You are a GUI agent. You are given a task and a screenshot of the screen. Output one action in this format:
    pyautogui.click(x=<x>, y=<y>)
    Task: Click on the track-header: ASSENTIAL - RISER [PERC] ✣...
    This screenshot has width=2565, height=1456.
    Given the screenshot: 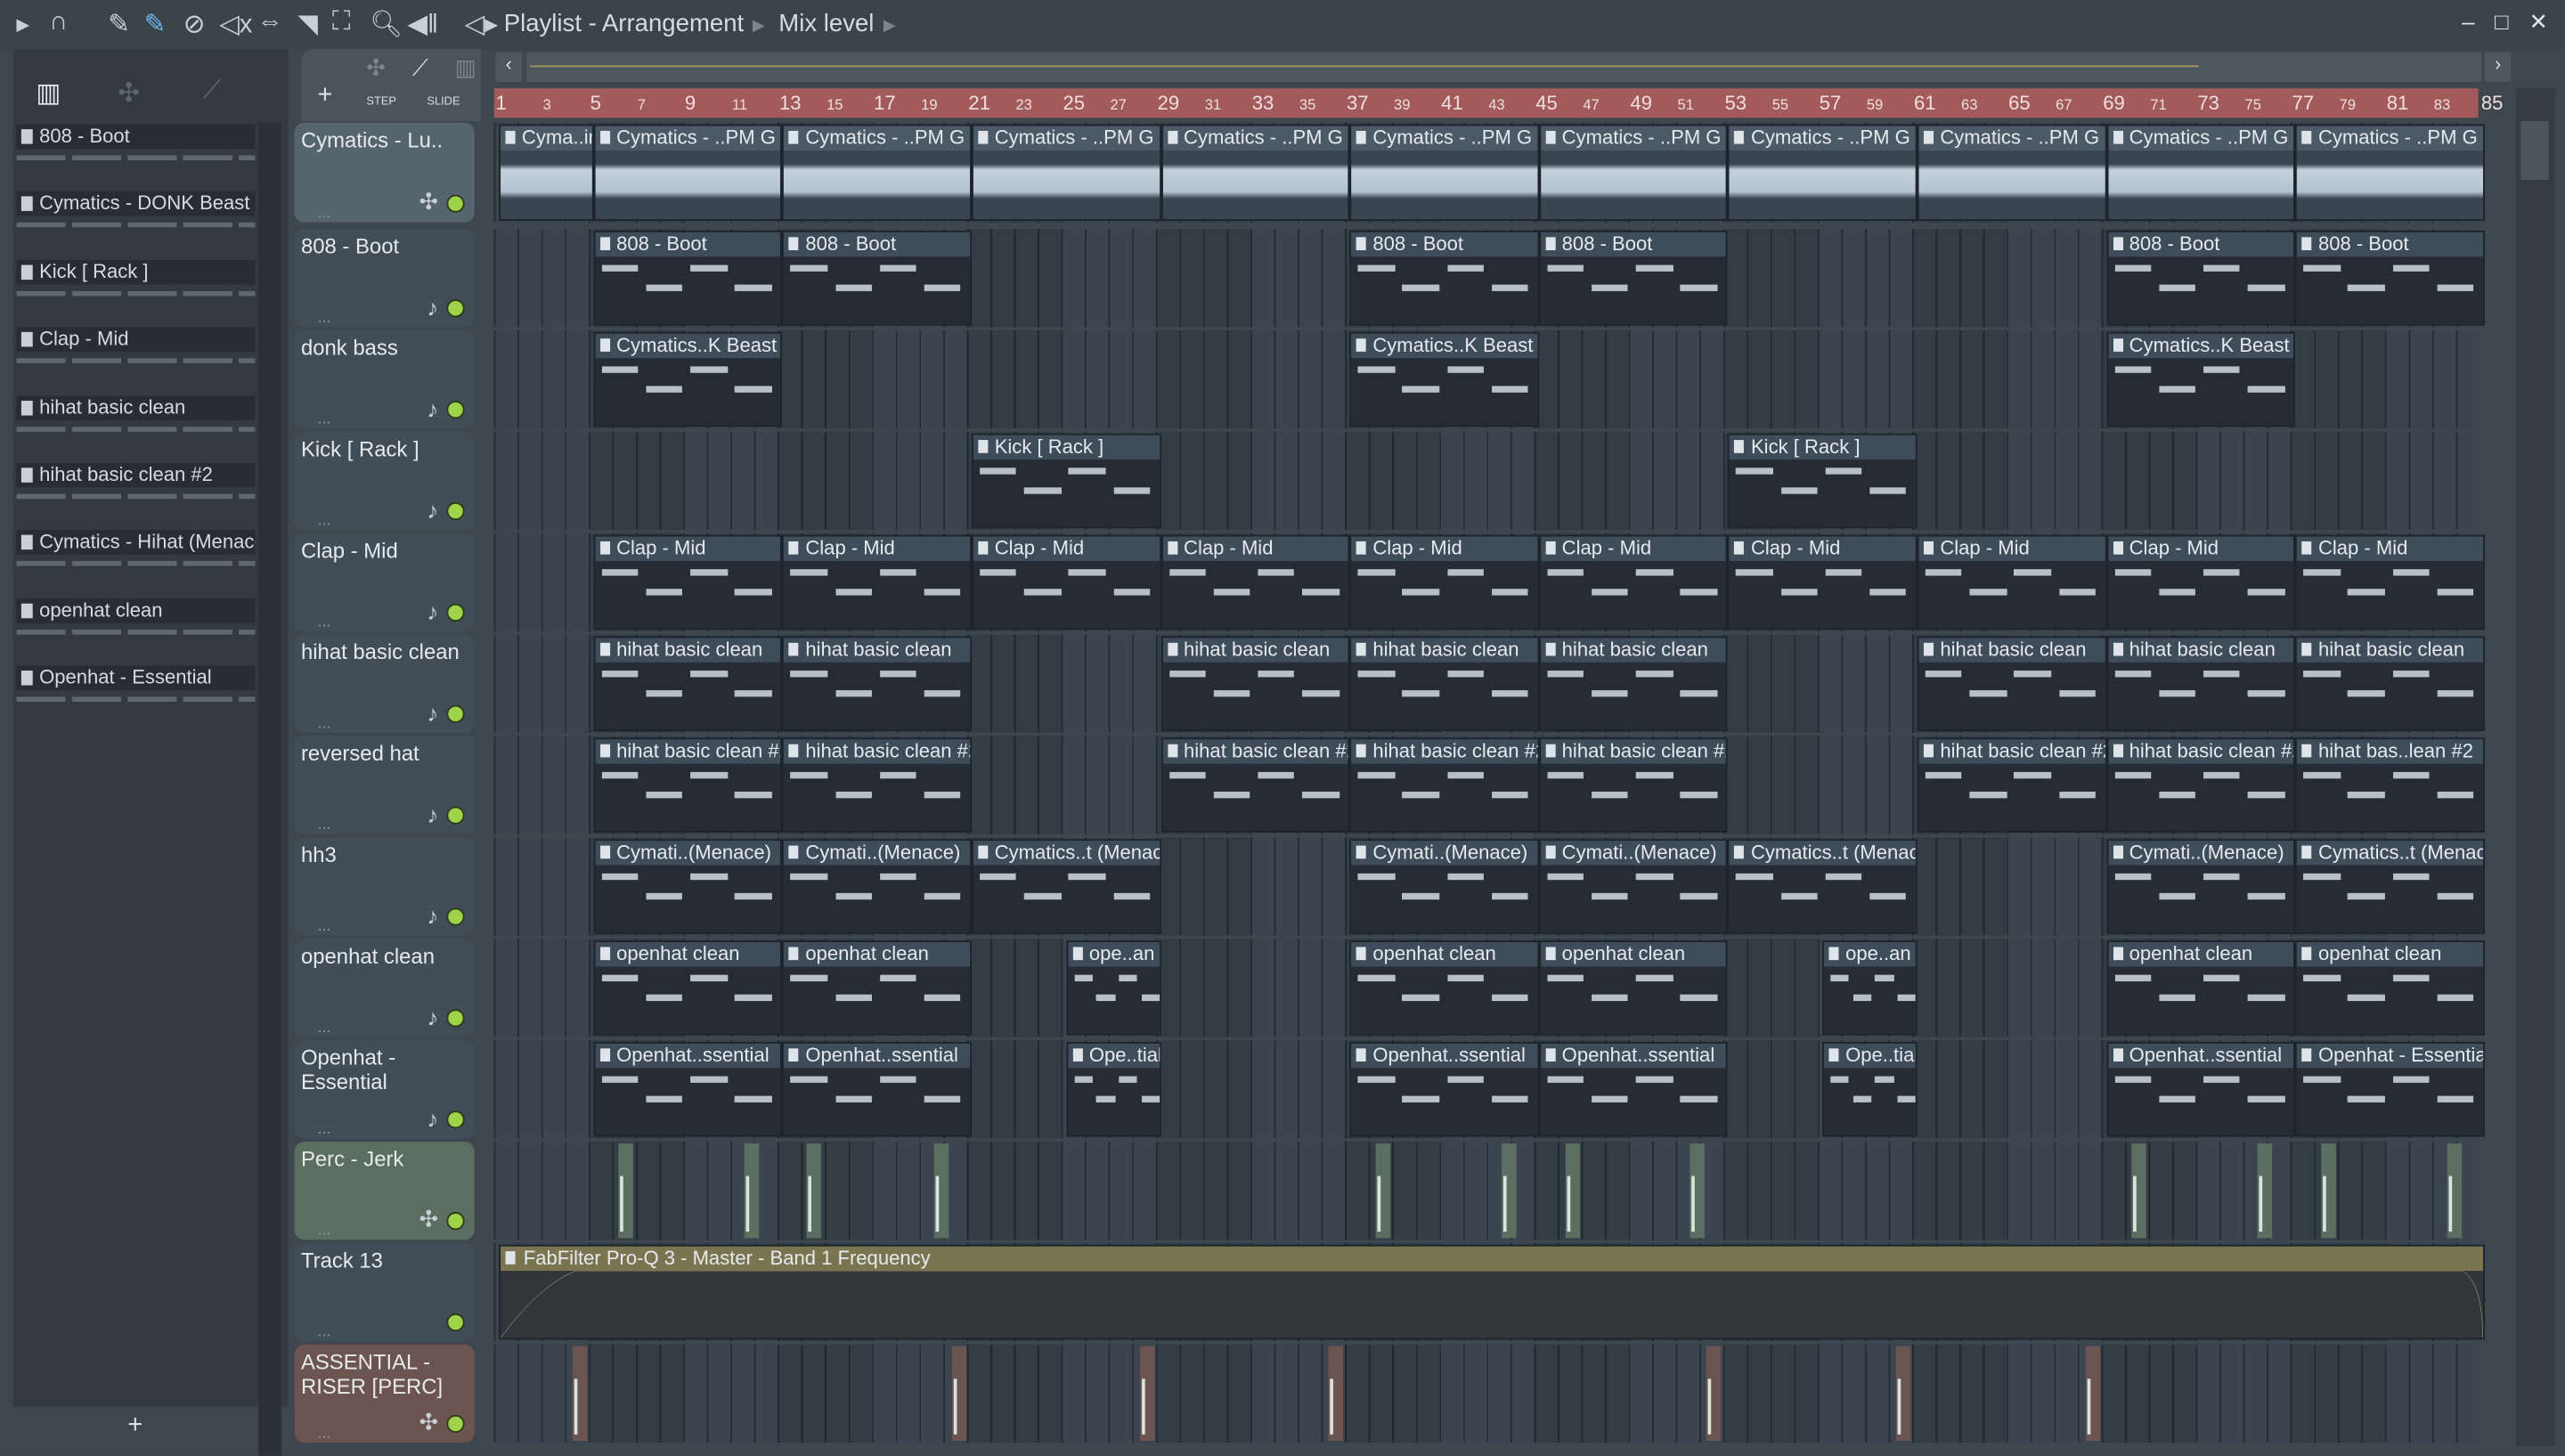 What is the action you would take?
    pyautogui.click(x=384, y=1393)
    